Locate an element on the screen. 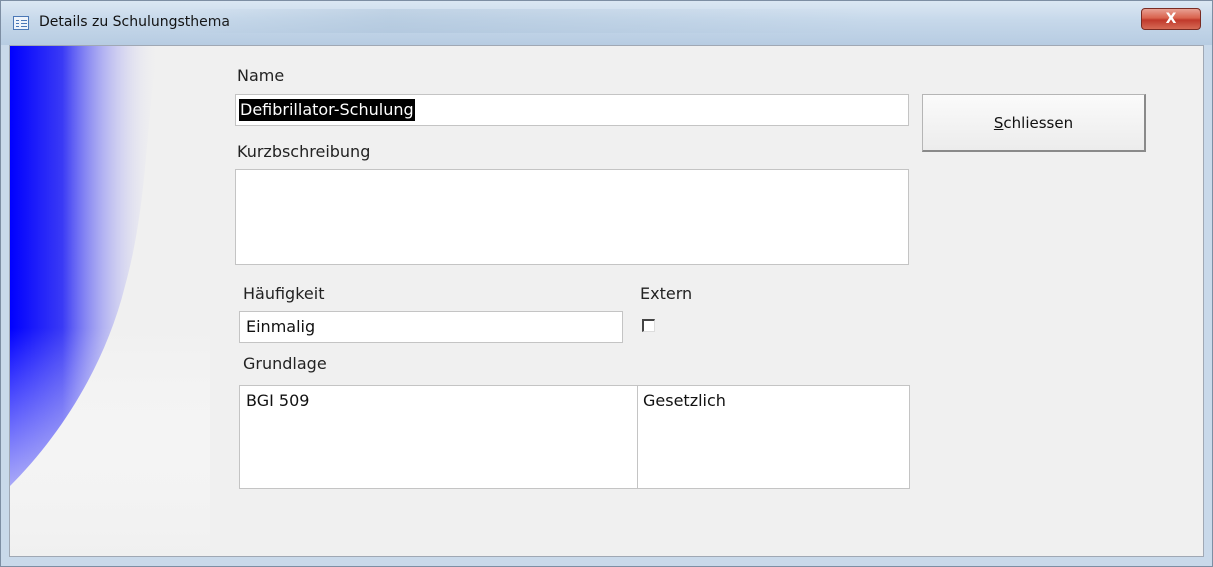 The image size is (1213, 567). title-bar: Details zu Schulungsthema X is located at coordinates (606, 23).